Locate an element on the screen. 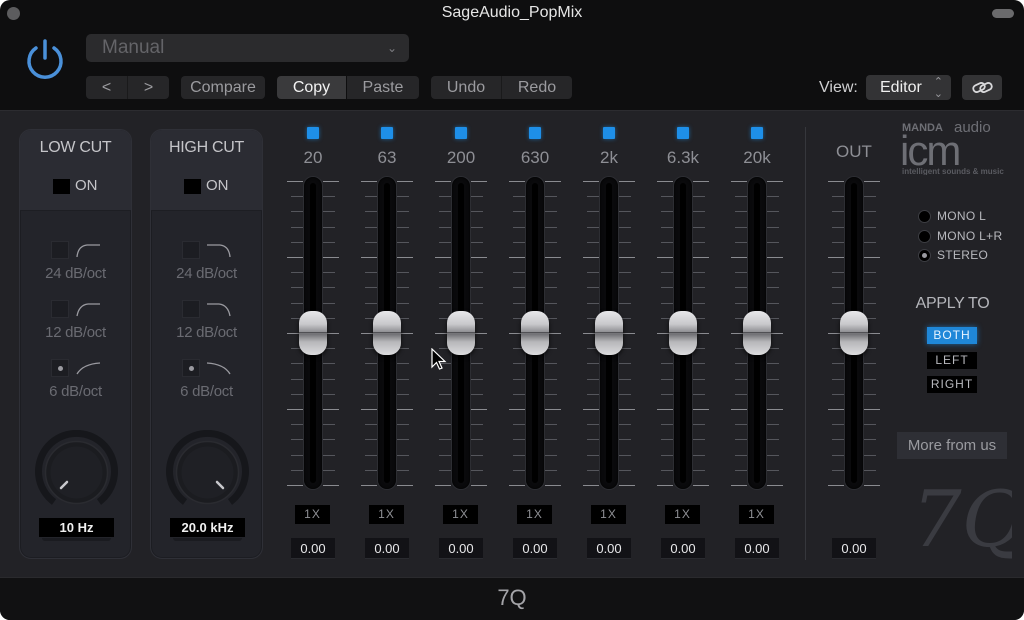 The height and width of the screenshot is (620, 1024). low-cut-slope-24: 24 dB/oct is located at coordinates (75, 266).